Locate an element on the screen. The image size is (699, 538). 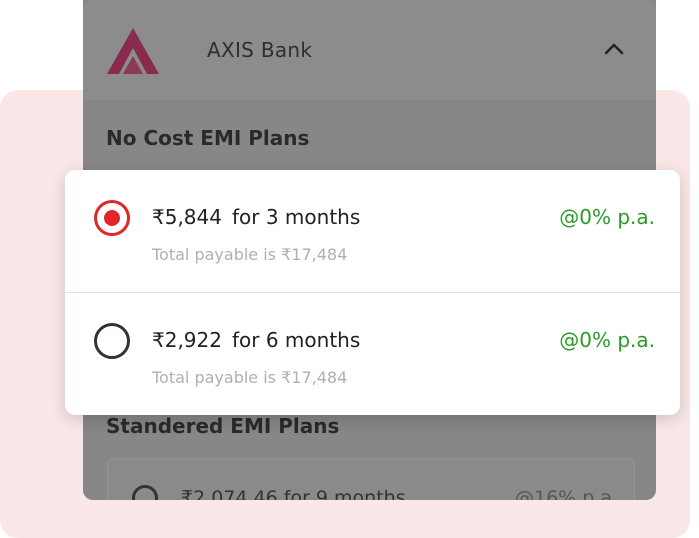
plan-rate: @16% p.a is located at coordinates (563, 493).